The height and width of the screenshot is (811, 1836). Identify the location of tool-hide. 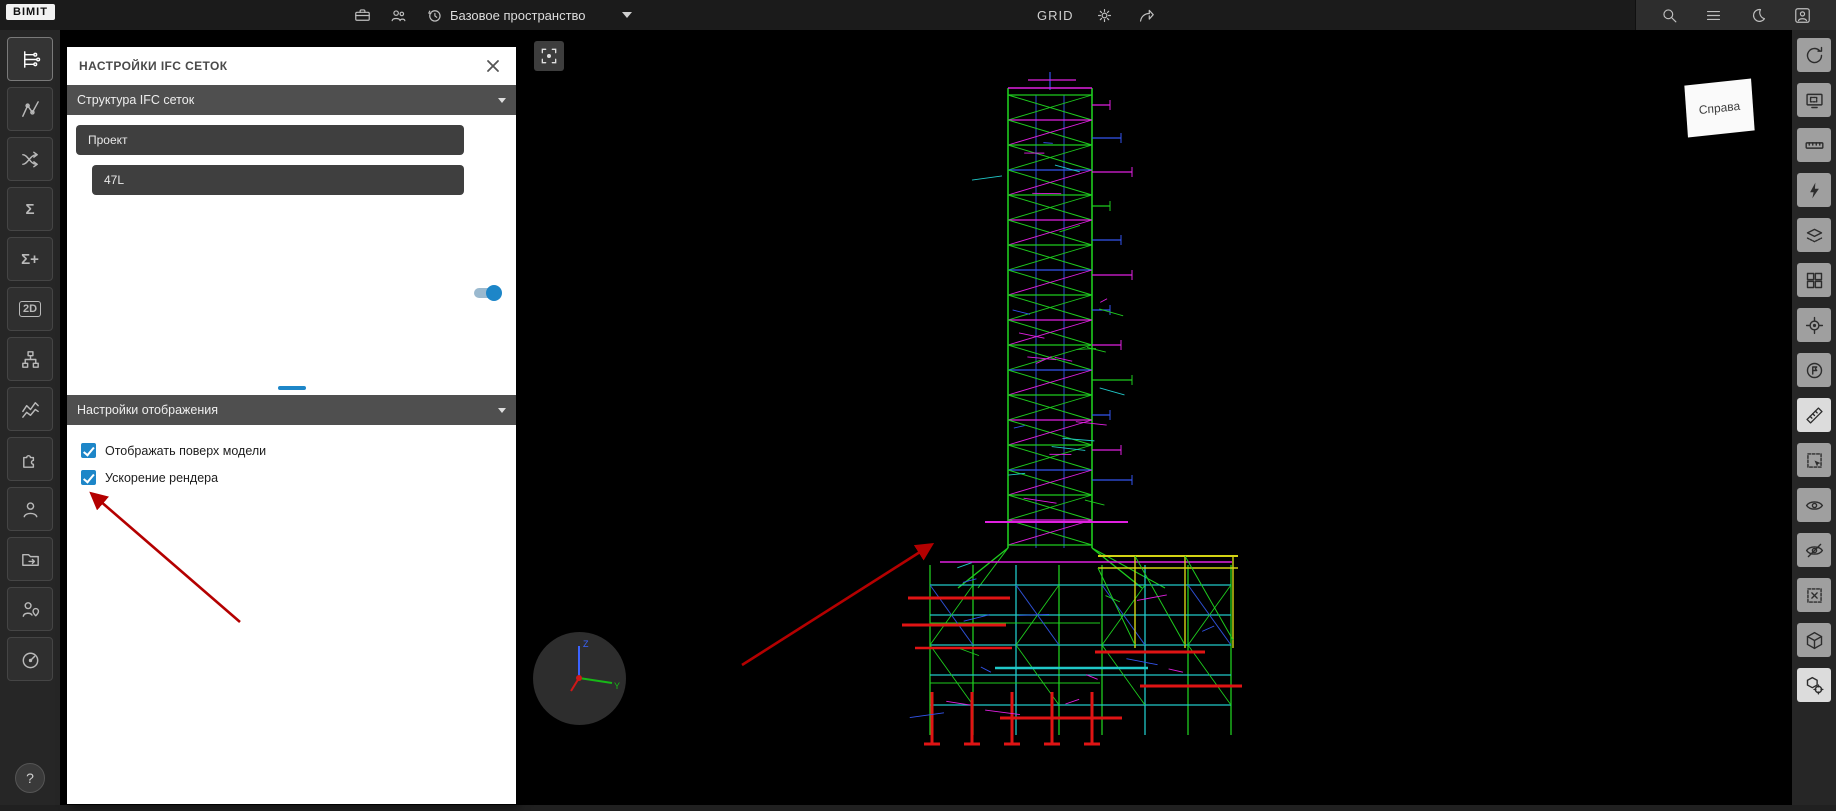
(1814, 550).